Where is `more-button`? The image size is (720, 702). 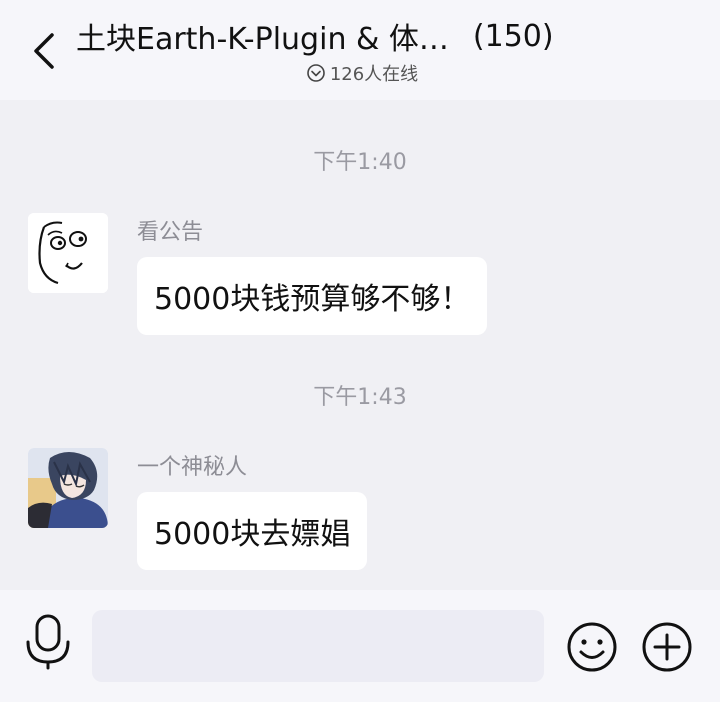
more-button is located at coordinates (667, 647).